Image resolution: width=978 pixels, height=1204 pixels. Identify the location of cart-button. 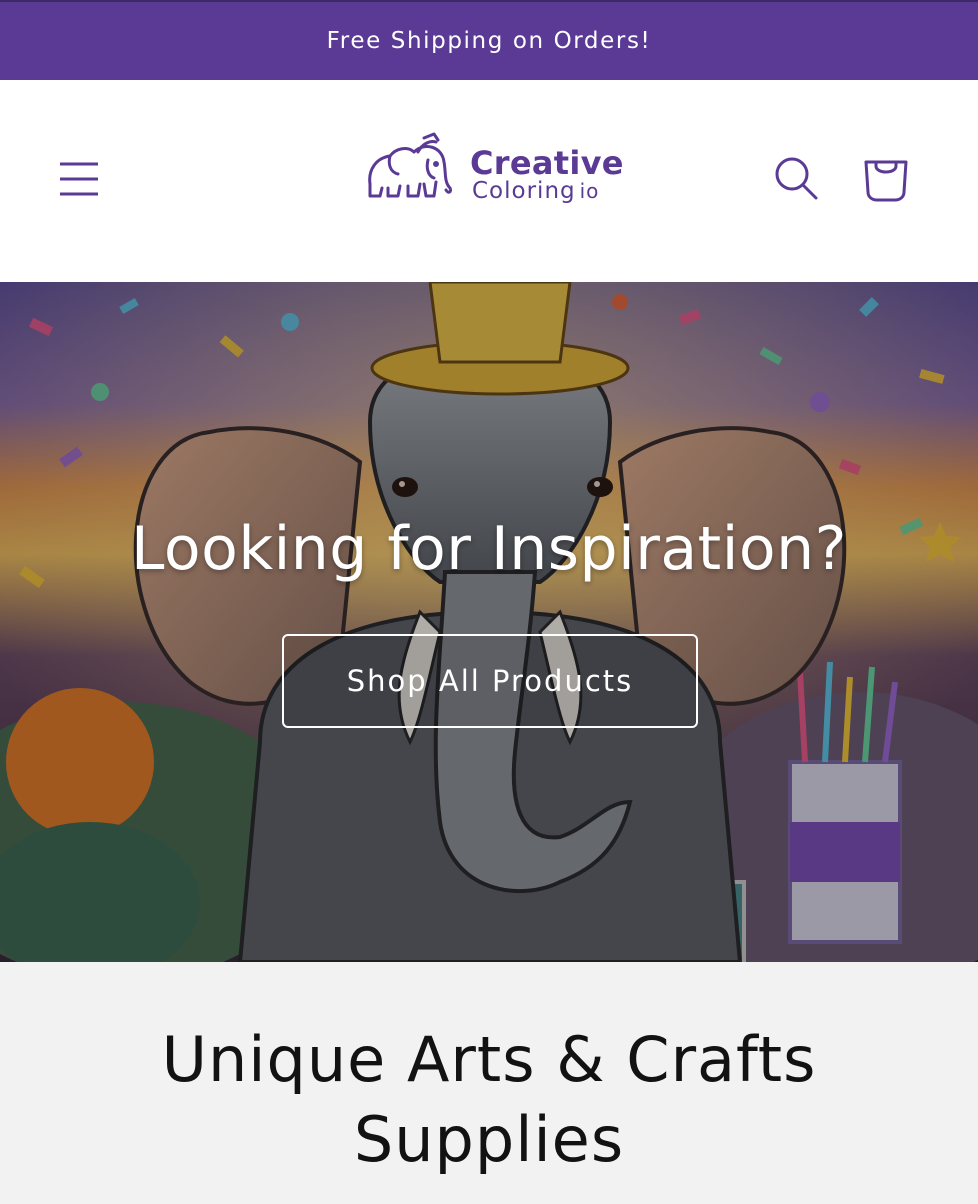
(886, 180).